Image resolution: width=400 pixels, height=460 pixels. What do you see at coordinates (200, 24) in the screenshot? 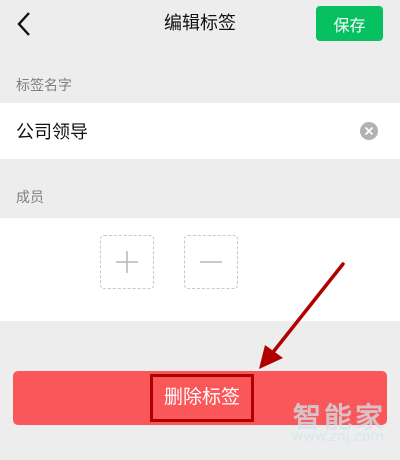
I see `top-bar: 编辑标签 保存` at bounding box center [200, 24].